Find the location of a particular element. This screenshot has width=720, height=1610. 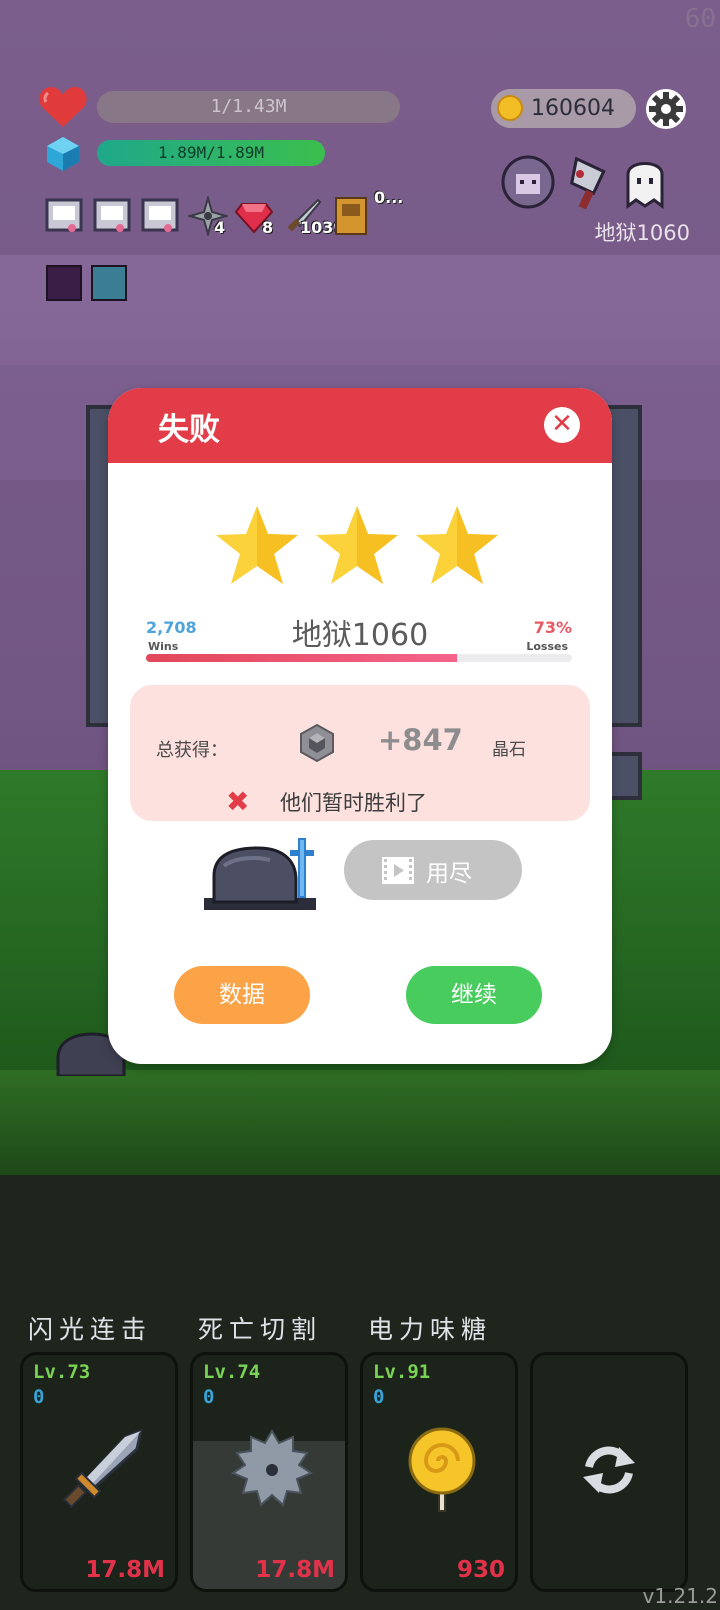

curse-status-icon is located at coordinates (64, 283).